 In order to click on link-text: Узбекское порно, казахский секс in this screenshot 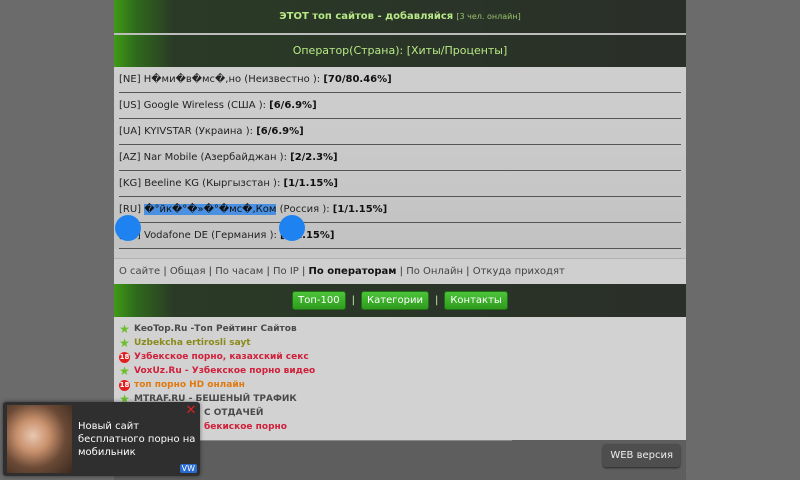, I will do `click(221, 357)`.